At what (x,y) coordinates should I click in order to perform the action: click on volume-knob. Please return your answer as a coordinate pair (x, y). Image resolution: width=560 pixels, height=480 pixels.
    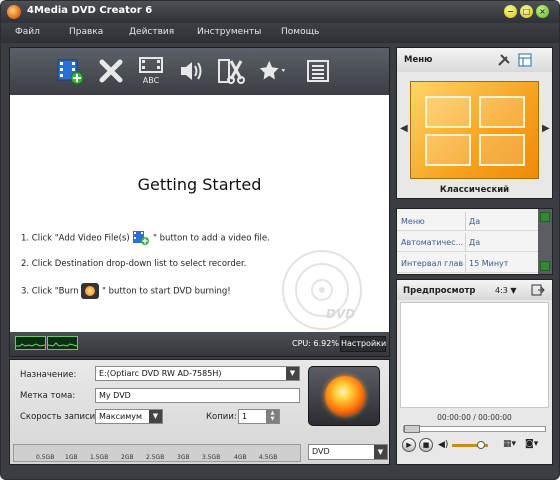
    Looking at the image, I should click on (481, 445).